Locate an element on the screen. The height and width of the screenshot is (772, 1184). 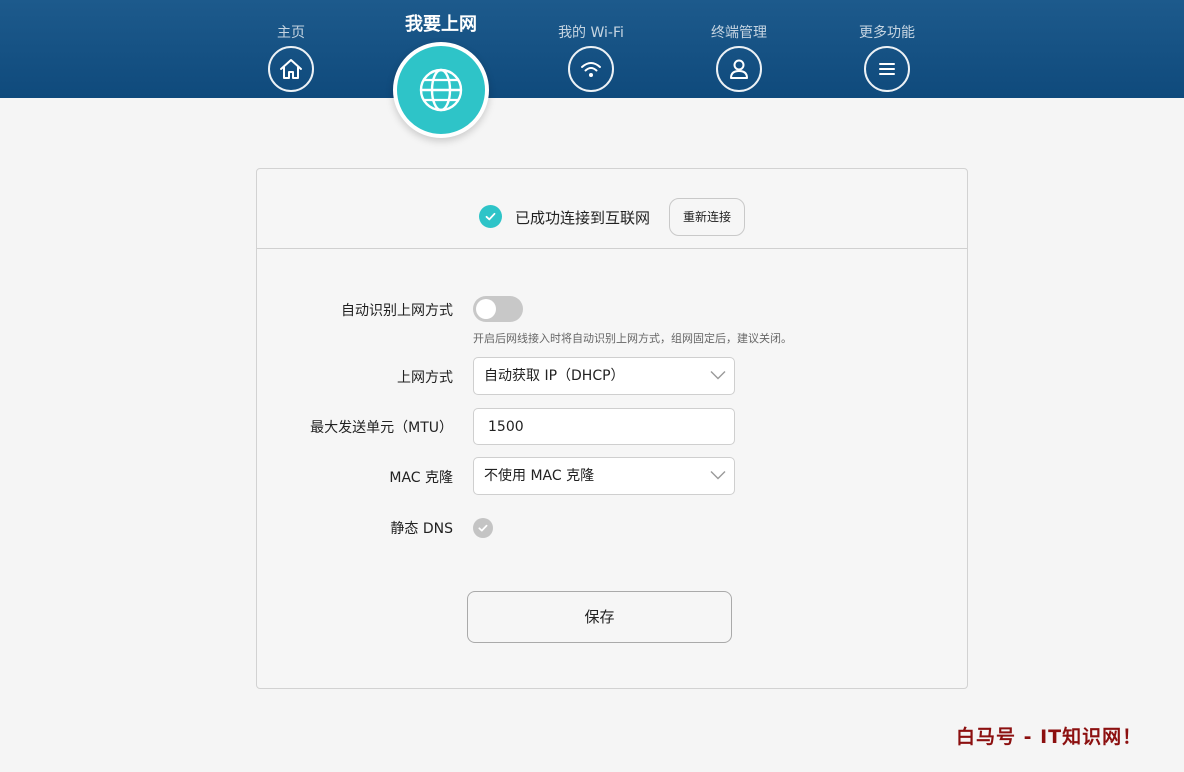
auto-detect-toggle is located at coordinates (498, 309).